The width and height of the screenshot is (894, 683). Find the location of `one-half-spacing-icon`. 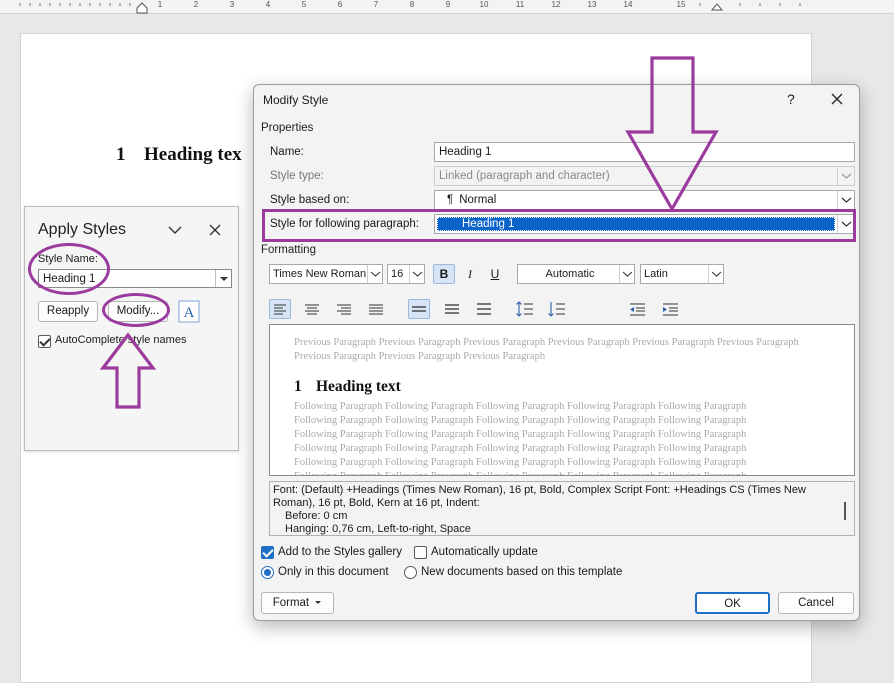

one-half-spacing-icon is located at coordinates (452, 309).